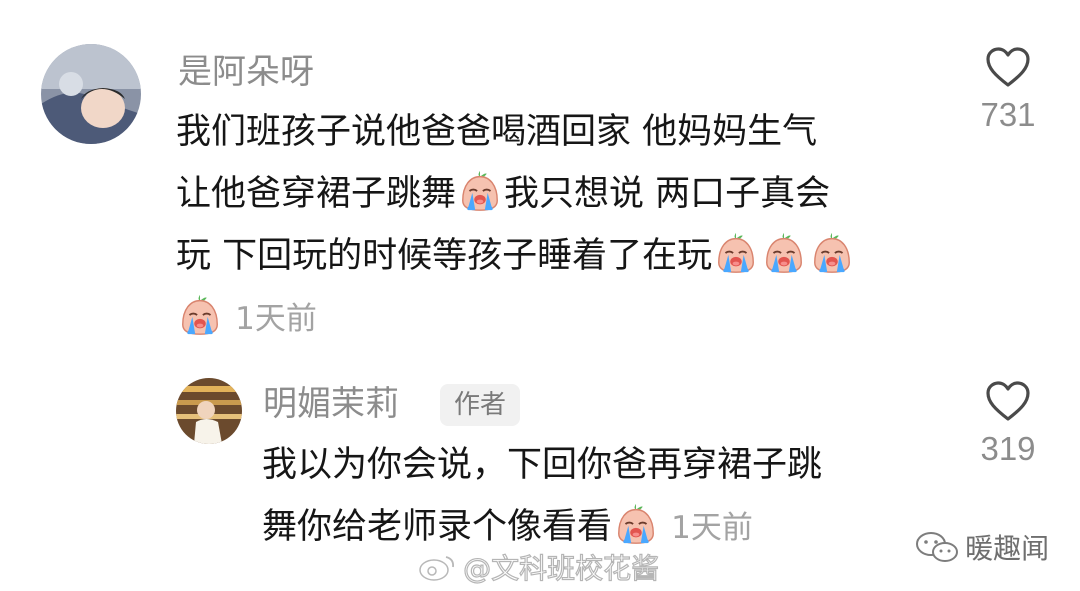 The height and width of the screenshot is (591, 1080). Describe the element at coordinates (331, 404) in the screenshot. I see `reply-username: 明媚茉莉` at that location.